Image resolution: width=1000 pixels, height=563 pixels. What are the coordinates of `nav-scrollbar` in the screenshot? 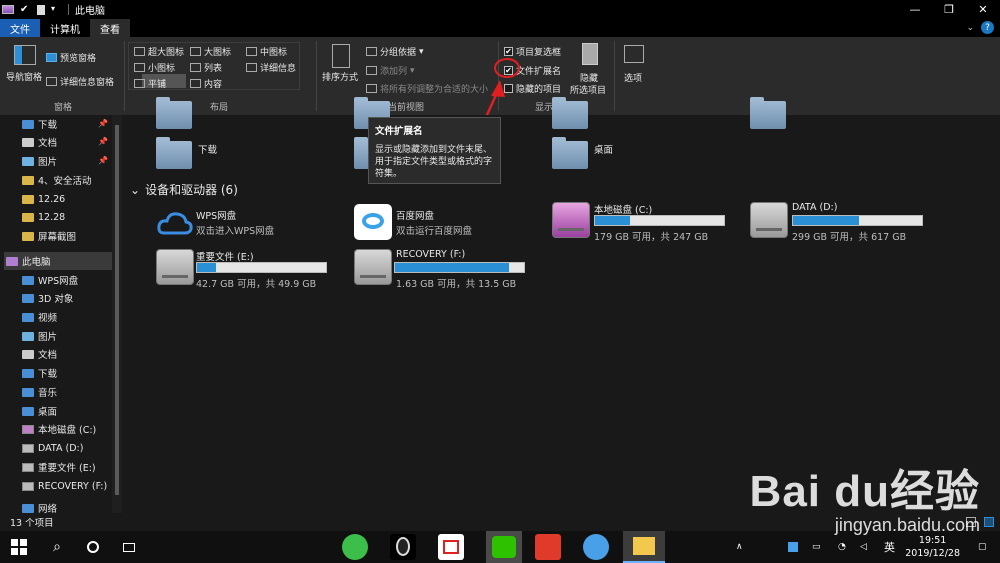 It's located at (117, 314).